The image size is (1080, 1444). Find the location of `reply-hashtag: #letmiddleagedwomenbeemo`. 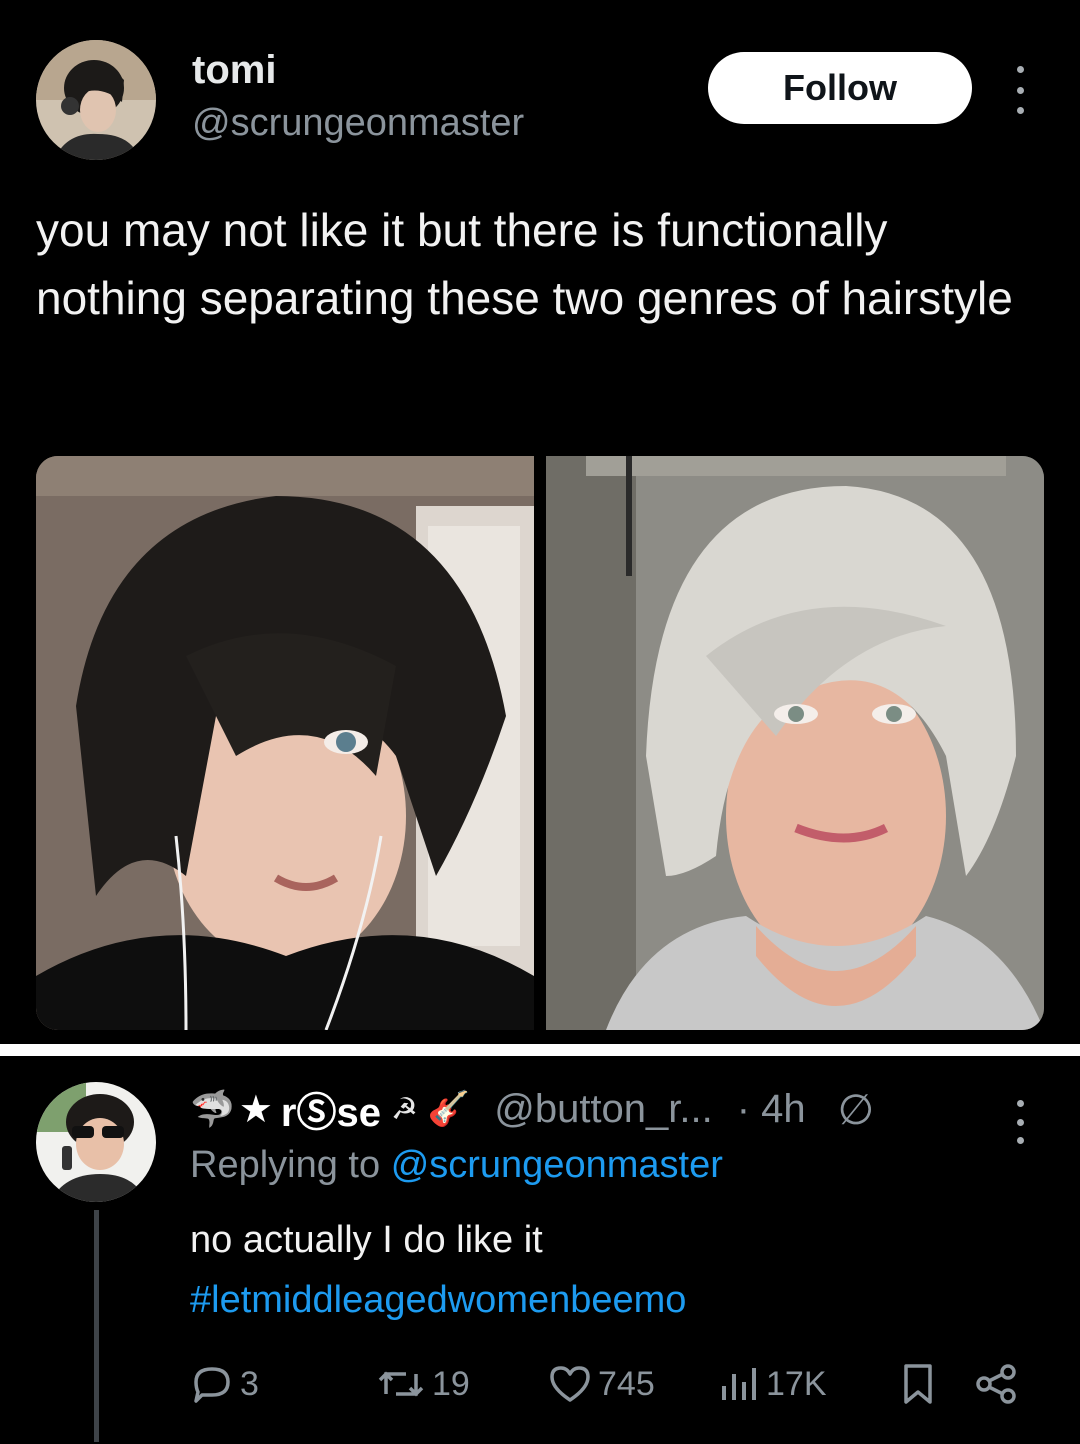

reply-hashtag: #letmiddleagedwomenbeemo is located at coordinates (438, 1300).